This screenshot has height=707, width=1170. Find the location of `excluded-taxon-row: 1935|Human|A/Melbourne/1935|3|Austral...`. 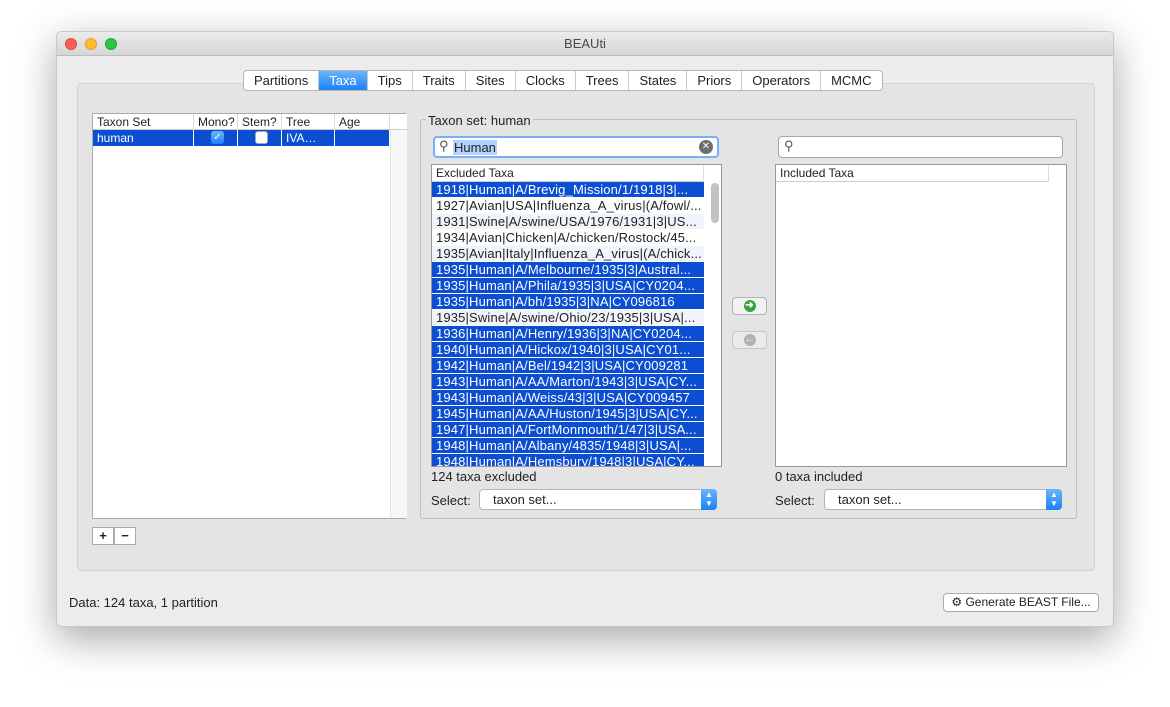

excluded-taxon-row: 1935|Human|A/Melbourne/1935|3|Austral... is located at coordinates (568, 270).